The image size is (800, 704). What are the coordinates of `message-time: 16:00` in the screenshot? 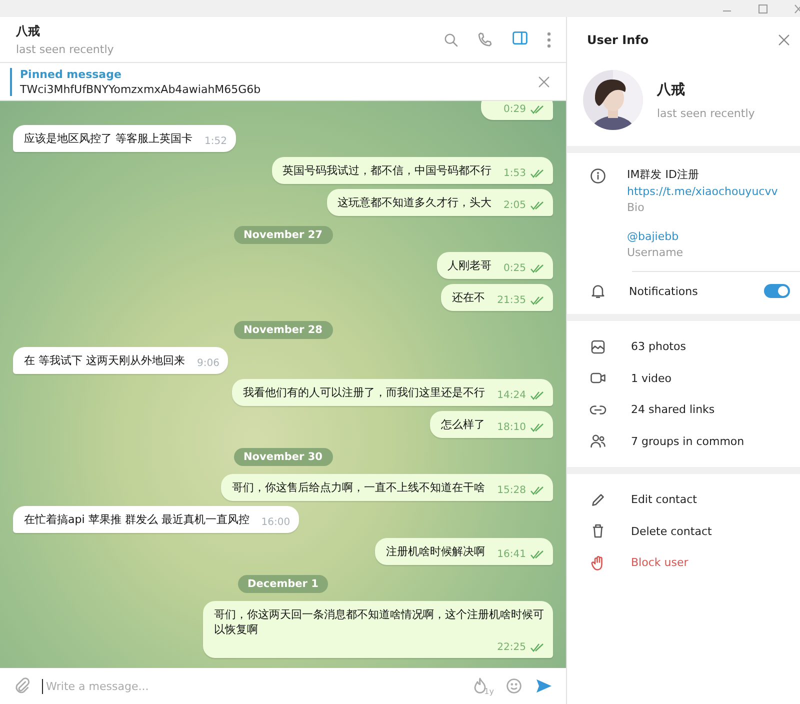 It's located at (275, 523).